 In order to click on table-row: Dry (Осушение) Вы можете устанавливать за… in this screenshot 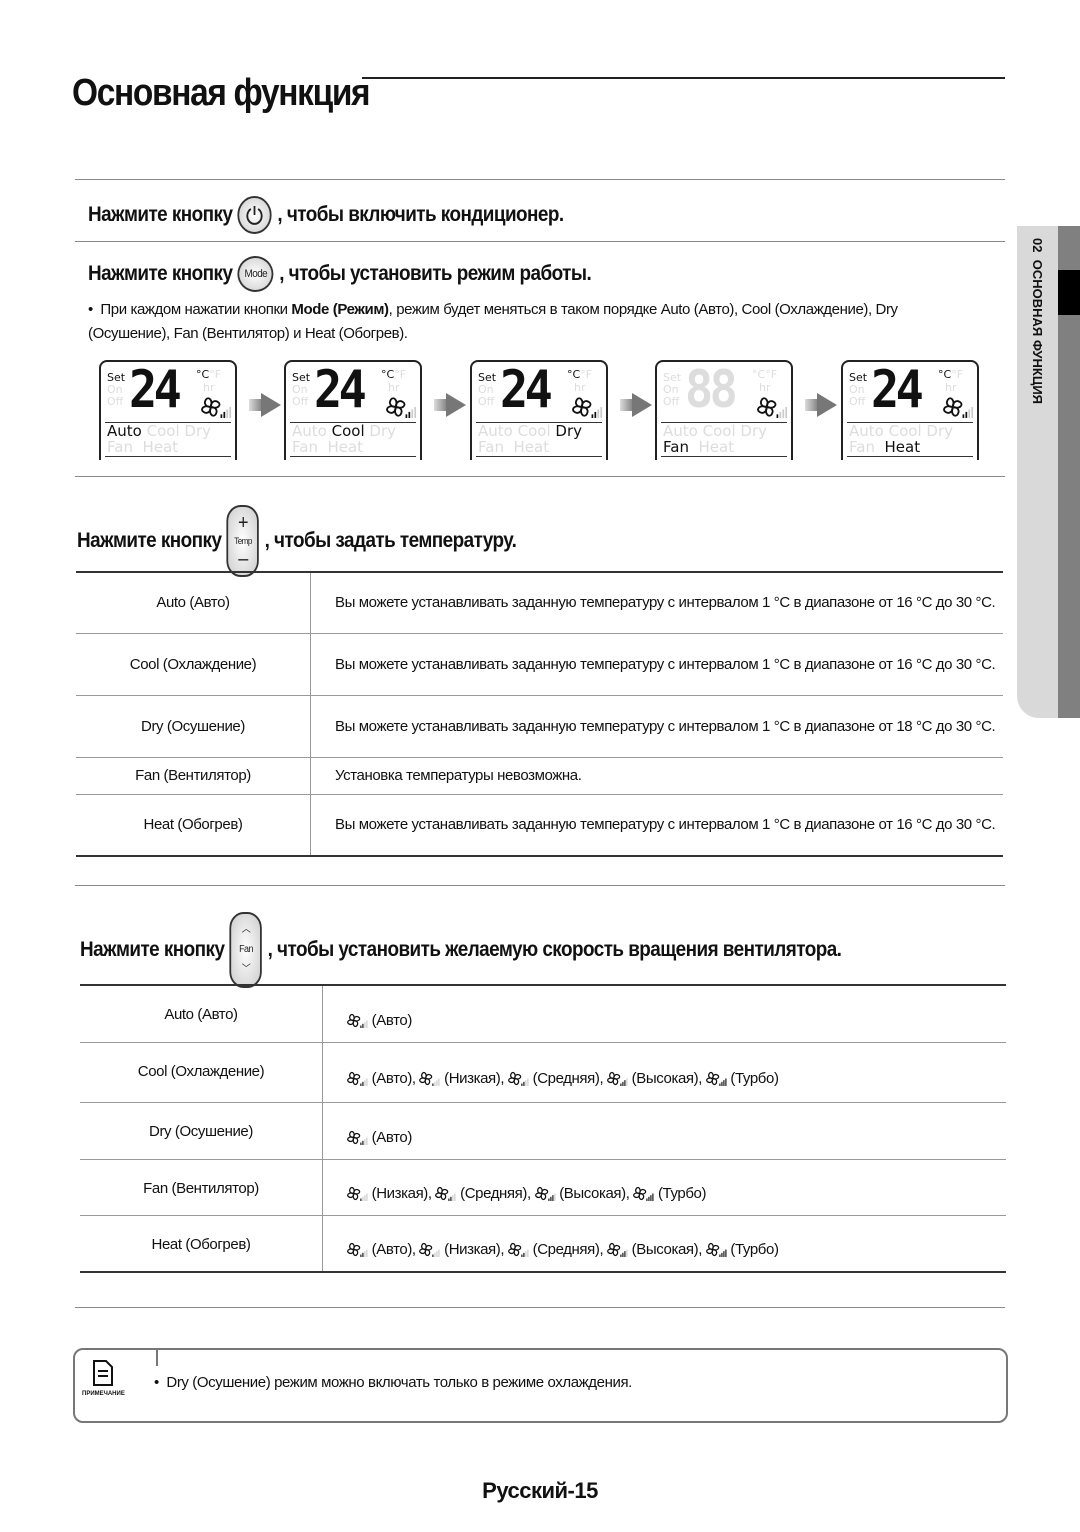, I will do `click(539, 726)`.